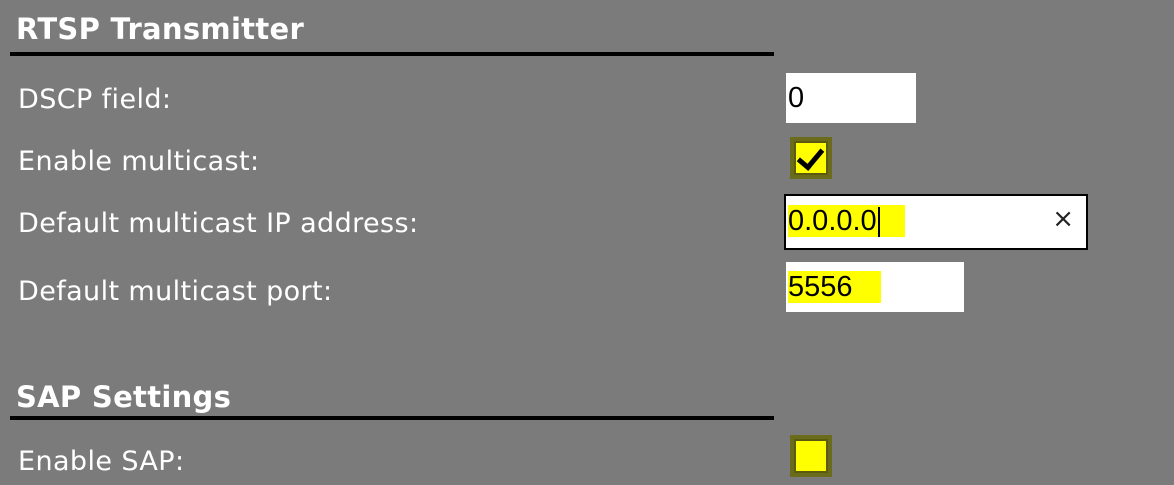  I want to click on multicast-ip-input: 0.0.0.0 ×, so click(936, 222).